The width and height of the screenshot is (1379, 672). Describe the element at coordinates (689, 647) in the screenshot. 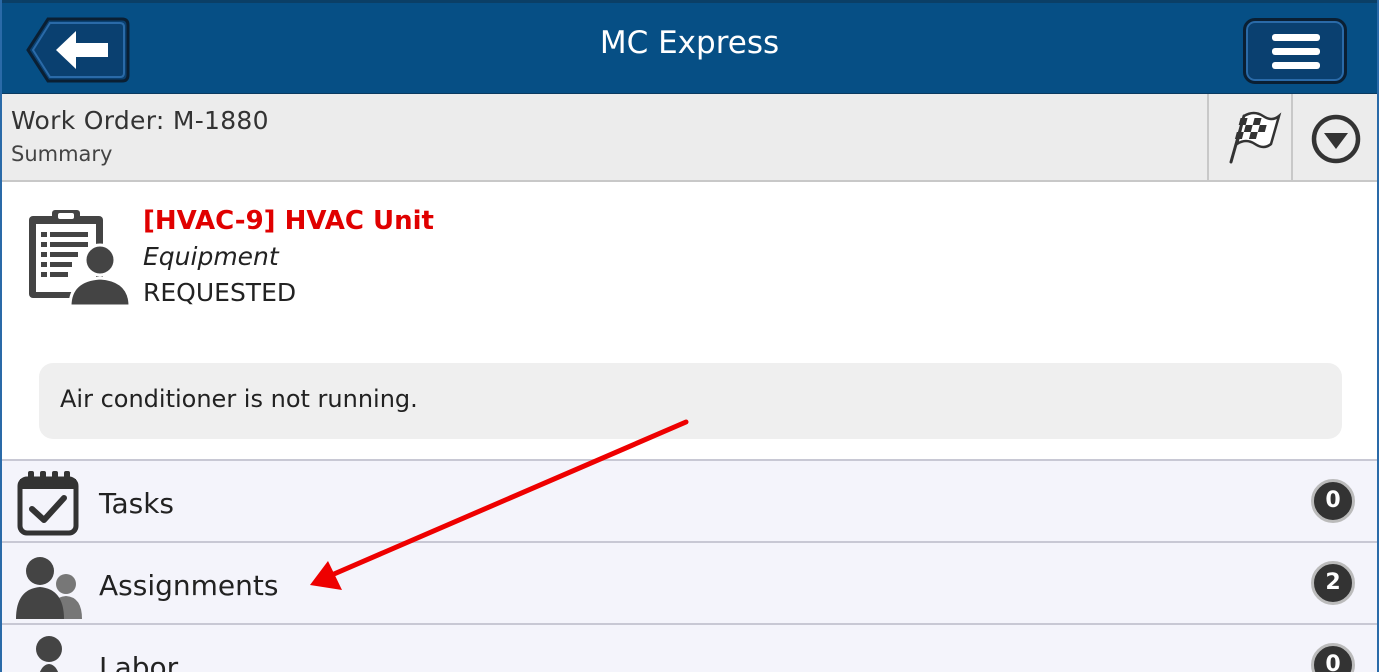

I see `list-item-labor: Labor 0` at that location.